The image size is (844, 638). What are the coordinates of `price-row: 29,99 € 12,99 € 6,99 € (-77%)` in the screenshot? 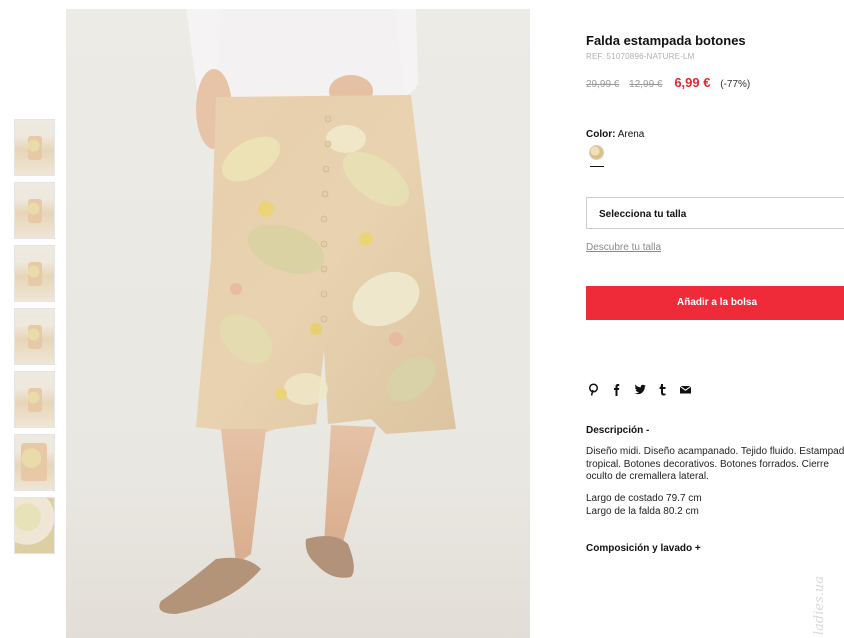 It's located at (668, 82).